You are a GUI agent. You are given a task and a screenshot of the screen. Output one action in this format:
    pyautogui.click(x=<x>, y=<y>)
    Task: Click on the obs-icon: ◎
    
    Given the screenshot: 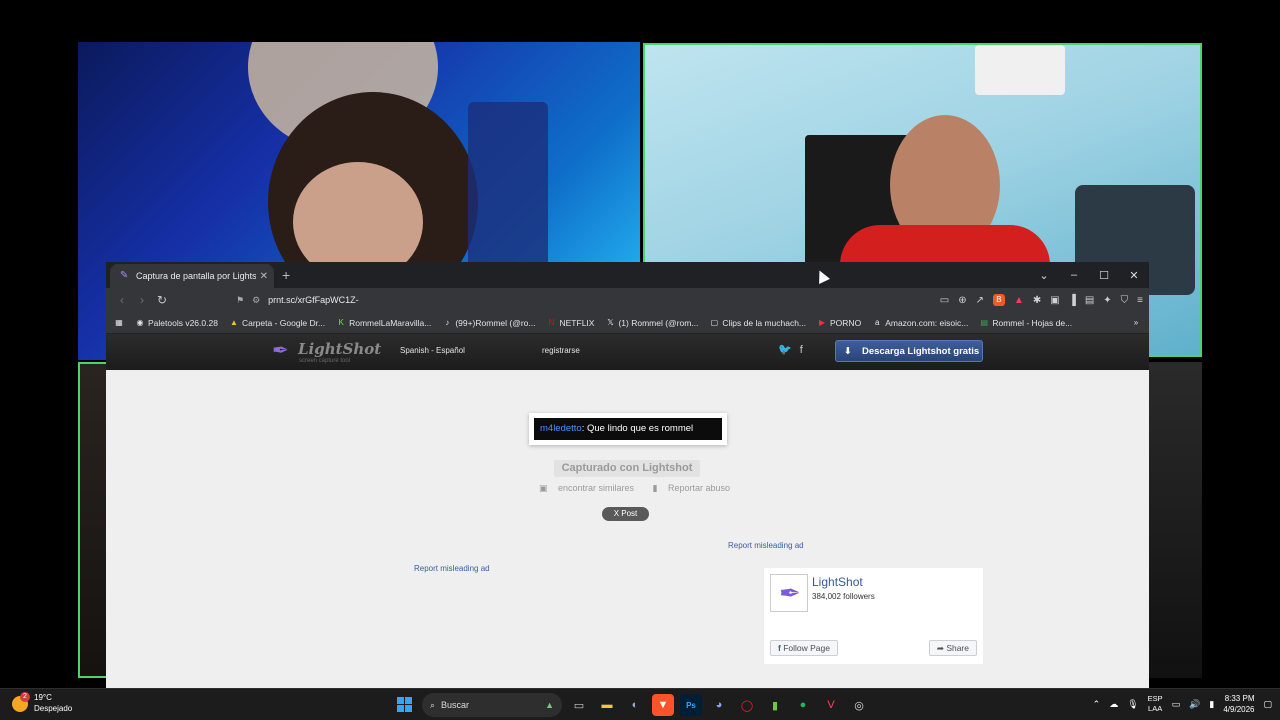 What is the action you would take?
    pyautogui.click(x=859, y=705)
    